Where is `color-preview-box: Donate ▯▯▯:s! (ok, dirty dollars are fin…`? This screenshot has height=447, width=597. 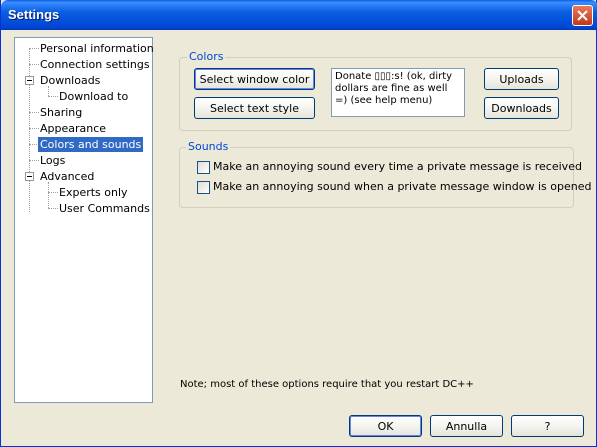 color-preview-box: Donate ▯▯▯:s! (ok, dirty dollars are fin… is located at coordinates (398, 92).